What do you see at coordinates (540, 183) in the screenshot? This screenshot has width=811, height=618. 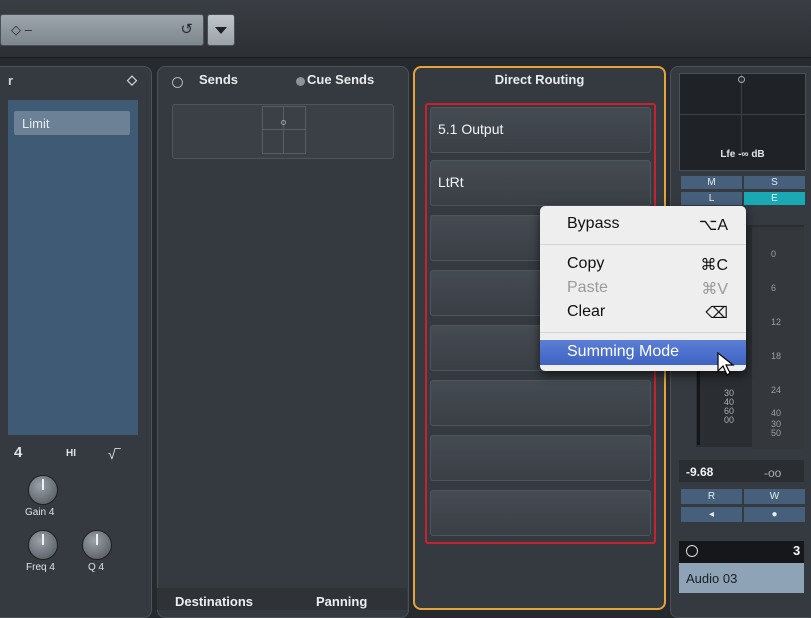 I see `routing-slot-2: LtRt` at bounding box center [540, 183].